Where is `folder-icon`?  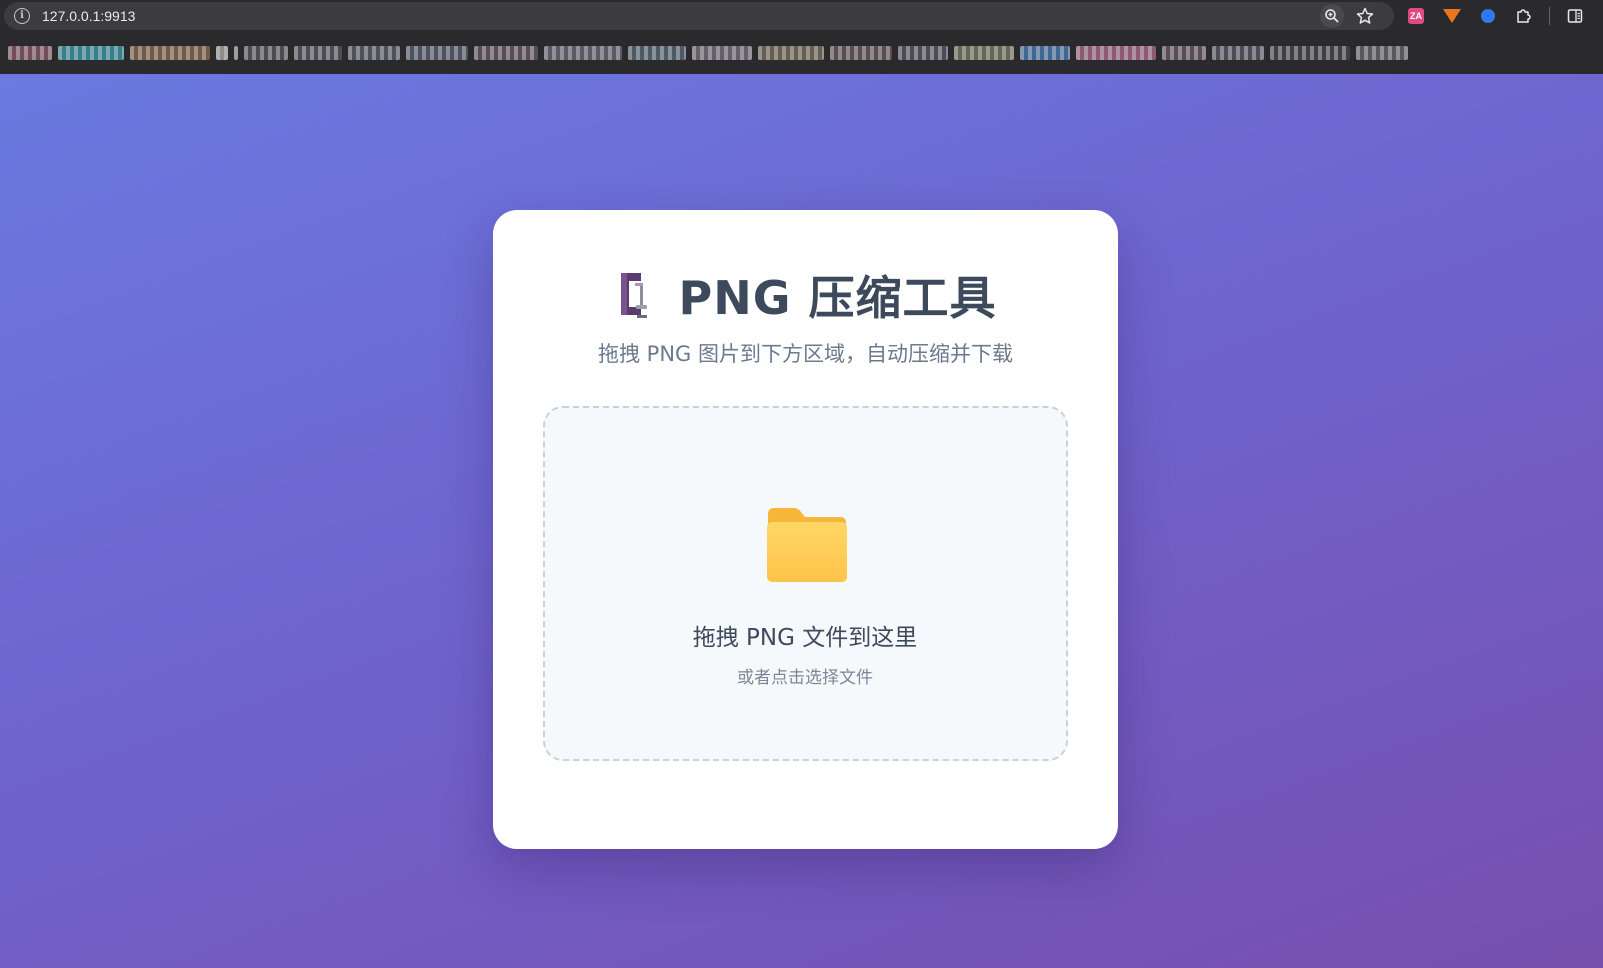
folder-icon is located at coordinates (807, 545).